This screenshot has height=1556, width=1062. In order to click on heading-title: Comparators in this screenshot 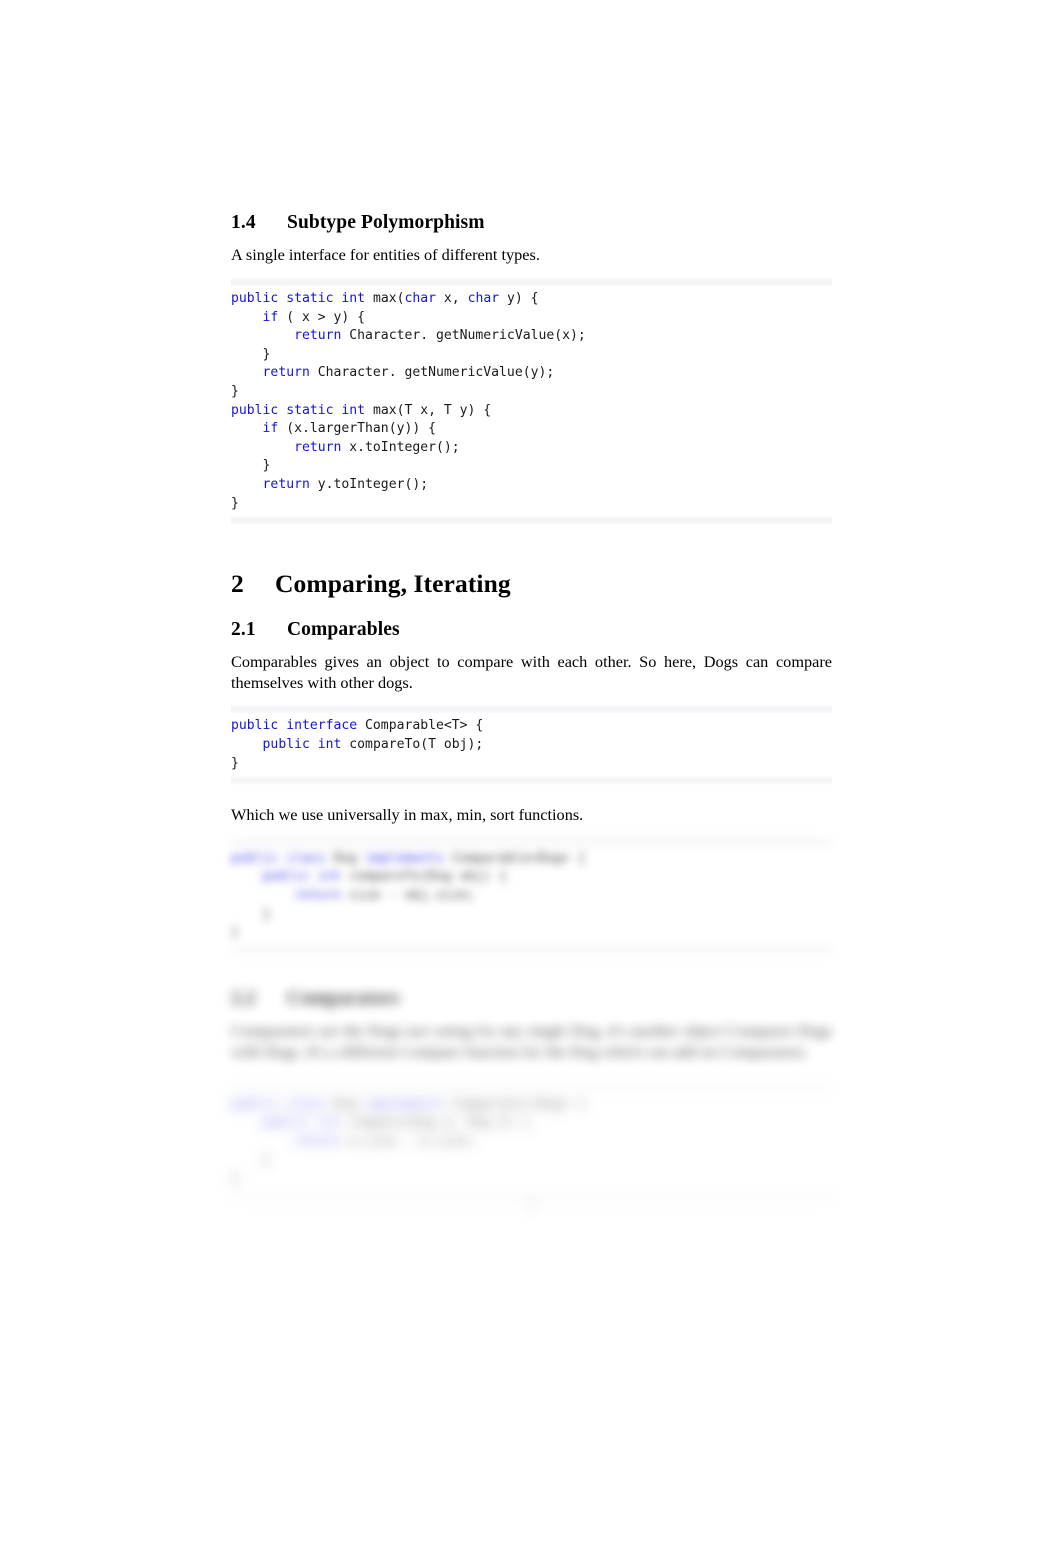, I will do `click(343, 998)`.